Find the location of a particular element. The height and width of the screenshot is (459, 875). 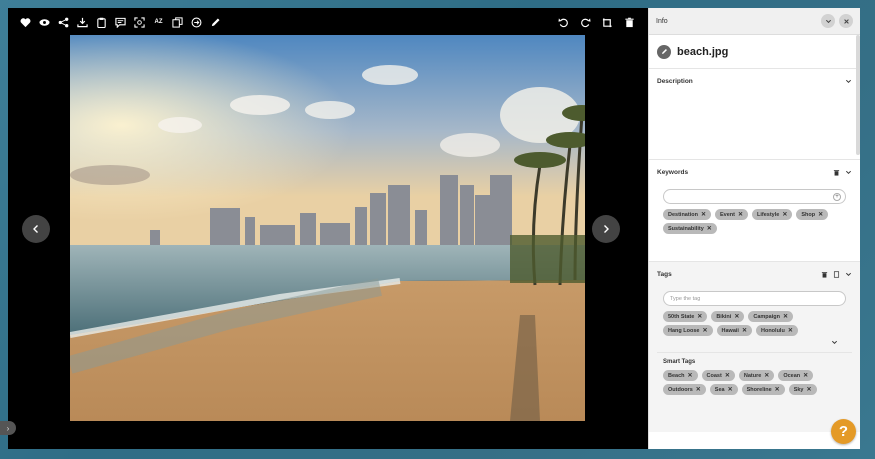

chip-label: Beach is located at coordinates (676, 375).